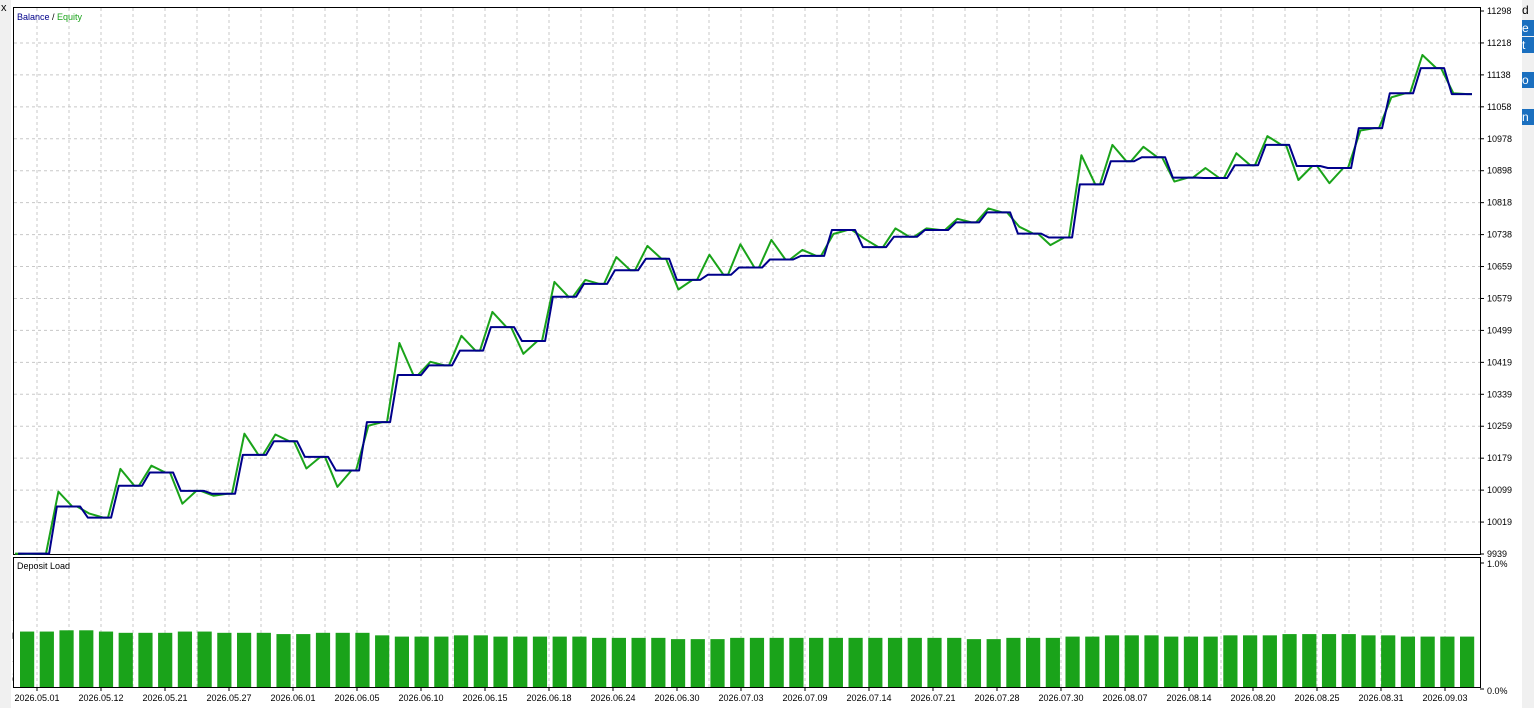 Image resolution: width=1534 pixels, height=708 pixels. I want to click on x-tick-label: 2026.06.24, so click(612, 698).